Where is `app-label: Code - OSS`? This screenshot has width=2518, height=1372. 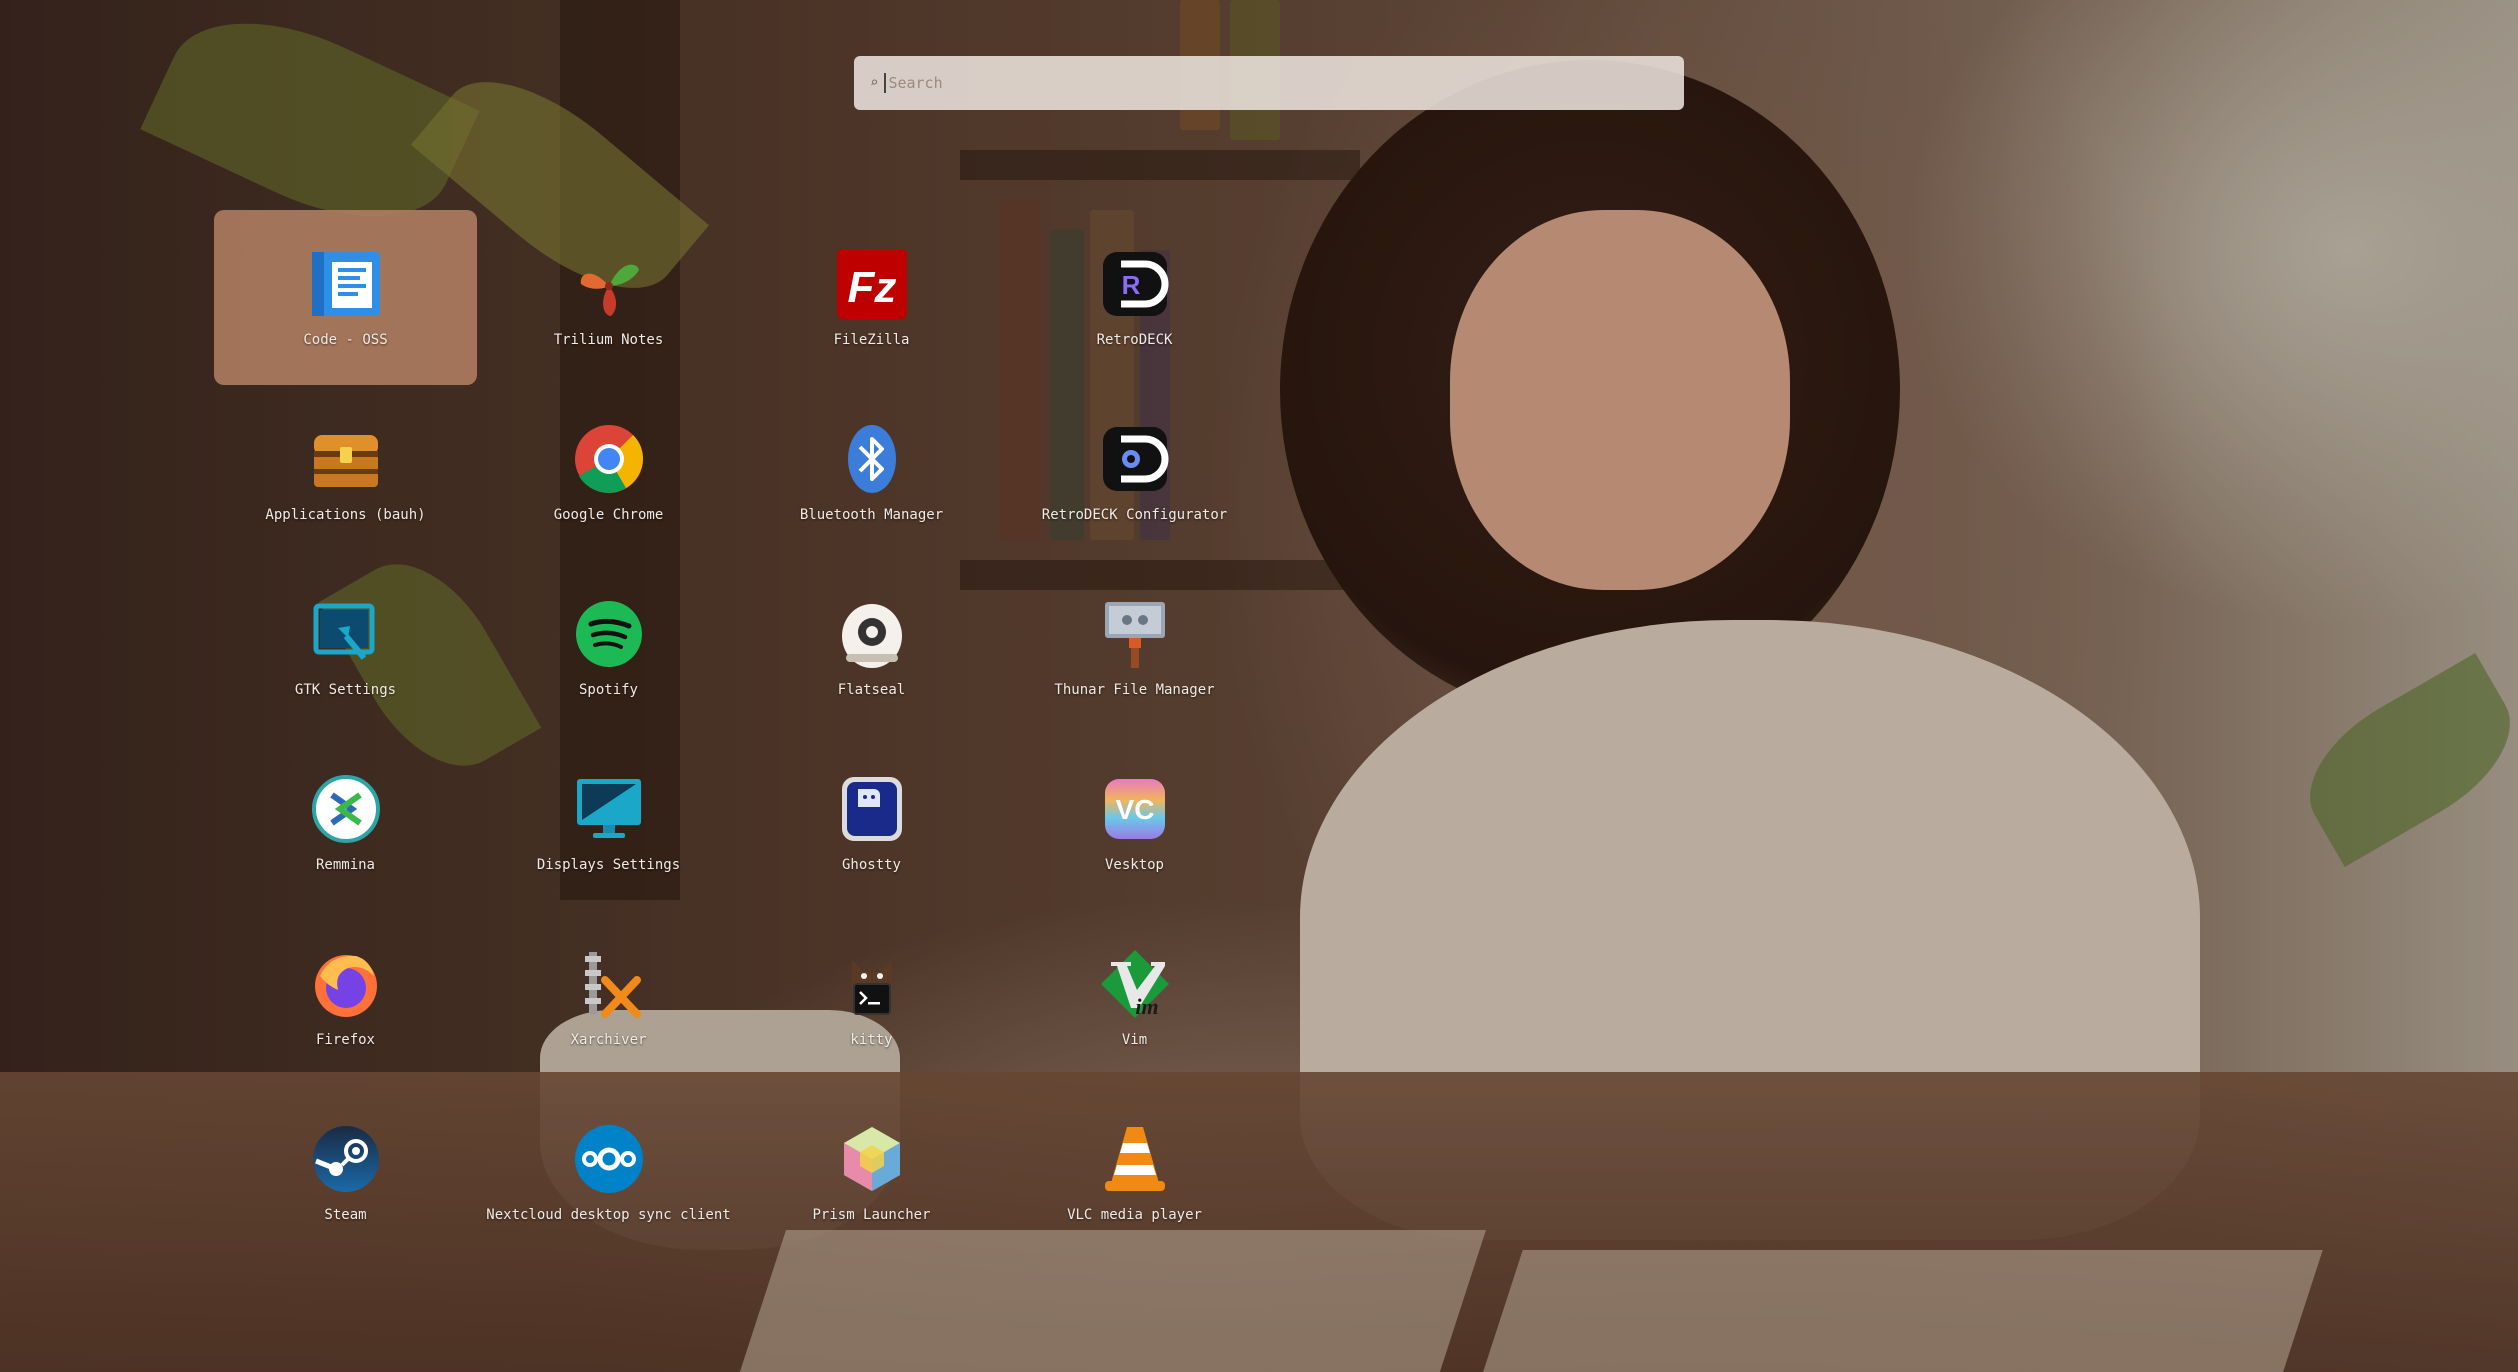
app-label: Code - OSS is located at coordinates (345, 340).